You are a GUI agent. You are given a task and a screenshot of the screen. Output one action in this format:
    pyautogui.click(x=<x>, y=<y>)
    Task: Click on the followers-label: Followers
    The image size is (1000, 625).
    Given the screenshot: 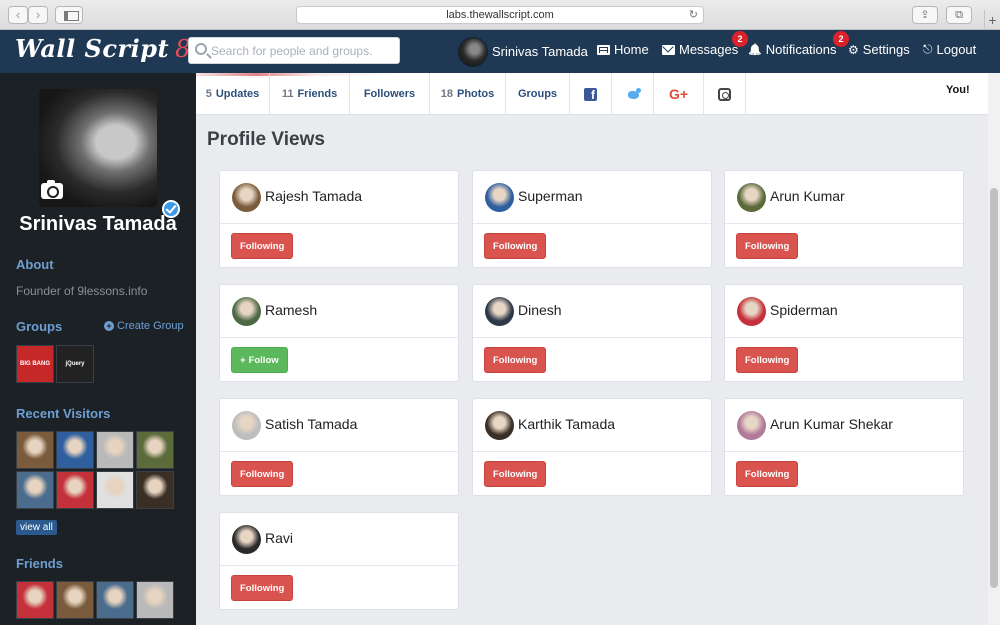 What is the action you would take?
    pyautogui.click(x=389, y=94)
    